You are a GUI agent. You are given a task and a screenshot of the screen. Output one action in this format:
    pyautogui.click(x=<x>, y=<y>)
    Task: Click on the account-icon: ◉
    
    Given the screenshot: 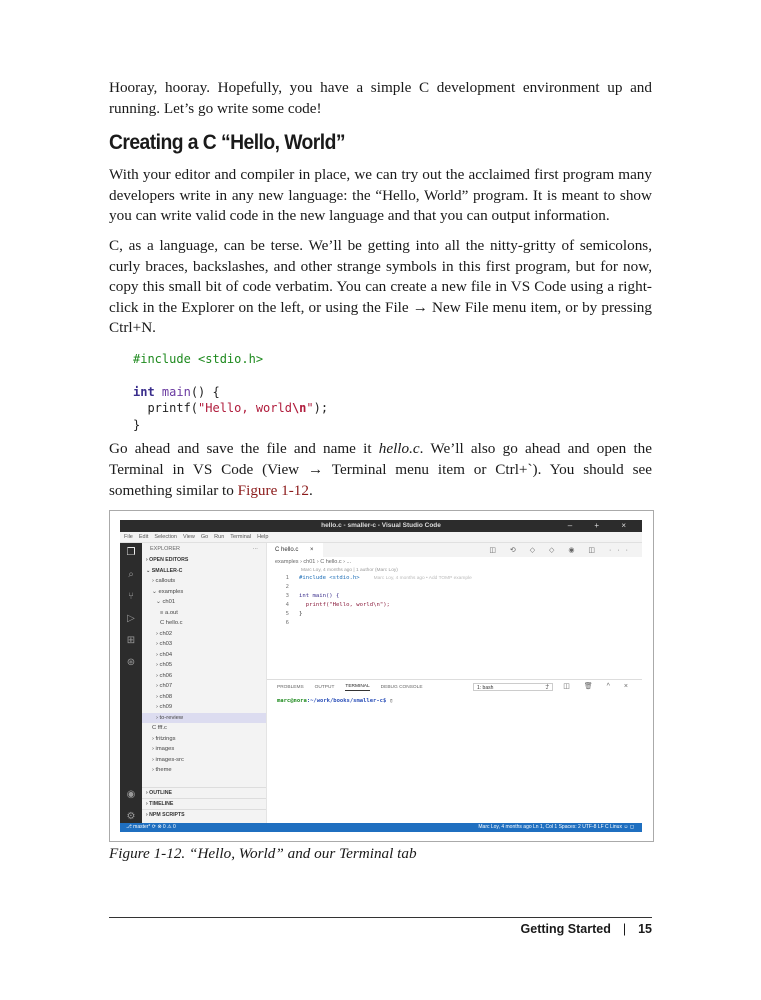 What is the action you would take?
    pyautogui.click(x=131, y=795)
    